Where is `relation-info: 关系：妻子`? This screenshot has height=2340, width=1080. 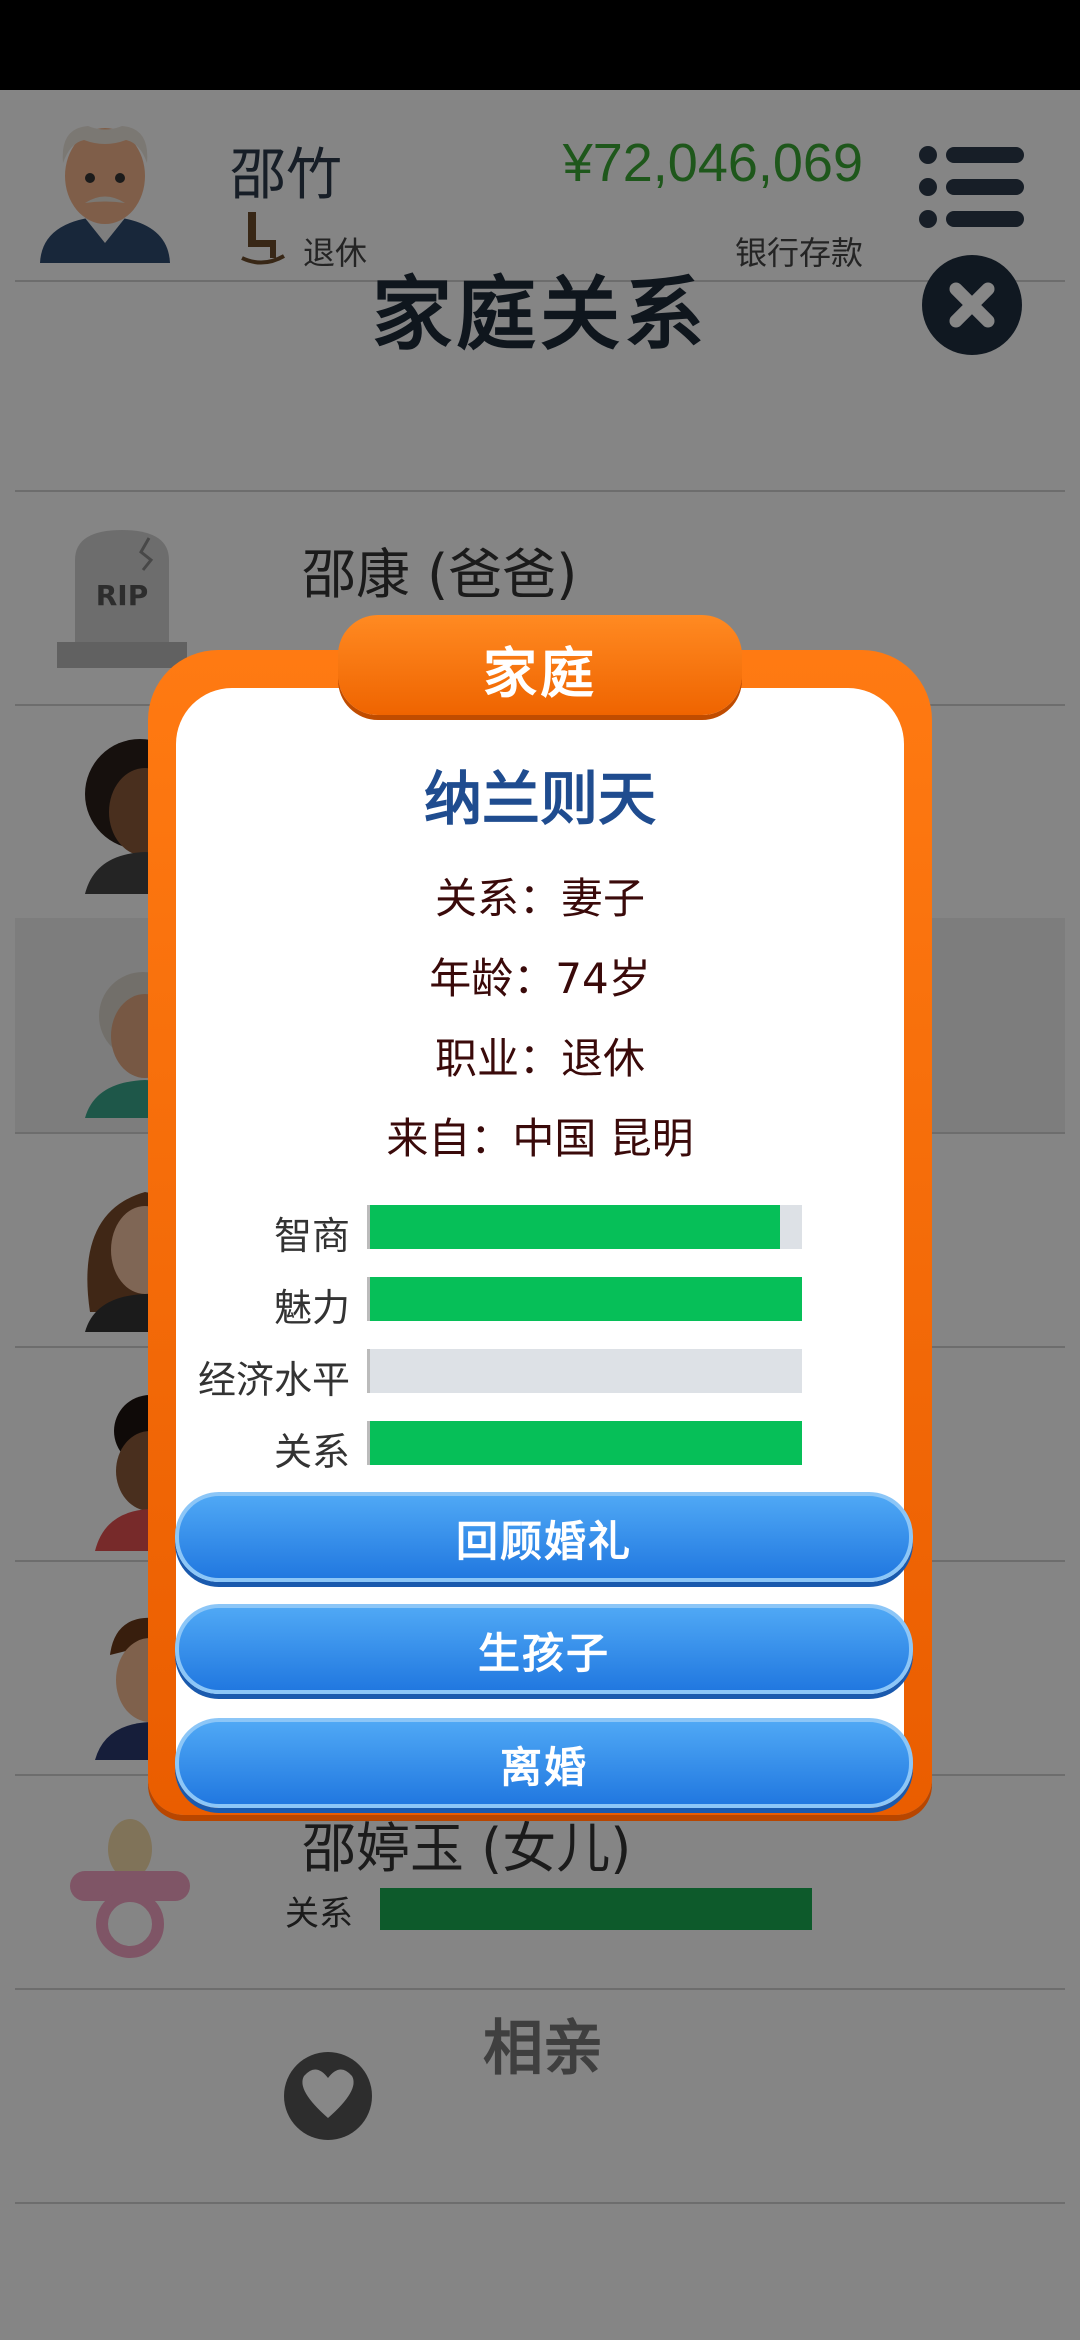 relation-info: 关系：妻子 is located at coordinates (539, 898).